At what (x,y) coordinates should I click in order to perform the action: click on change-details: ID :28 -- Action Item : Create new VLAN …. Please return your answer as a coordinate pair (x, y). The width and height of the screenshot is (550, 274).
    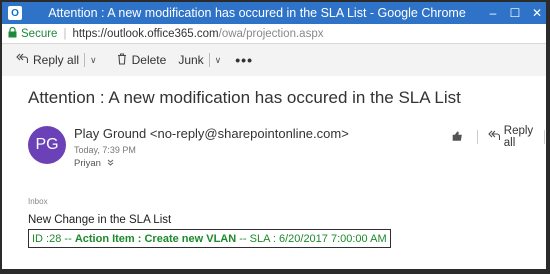
    Looking at the image, I should click on (209, 238).